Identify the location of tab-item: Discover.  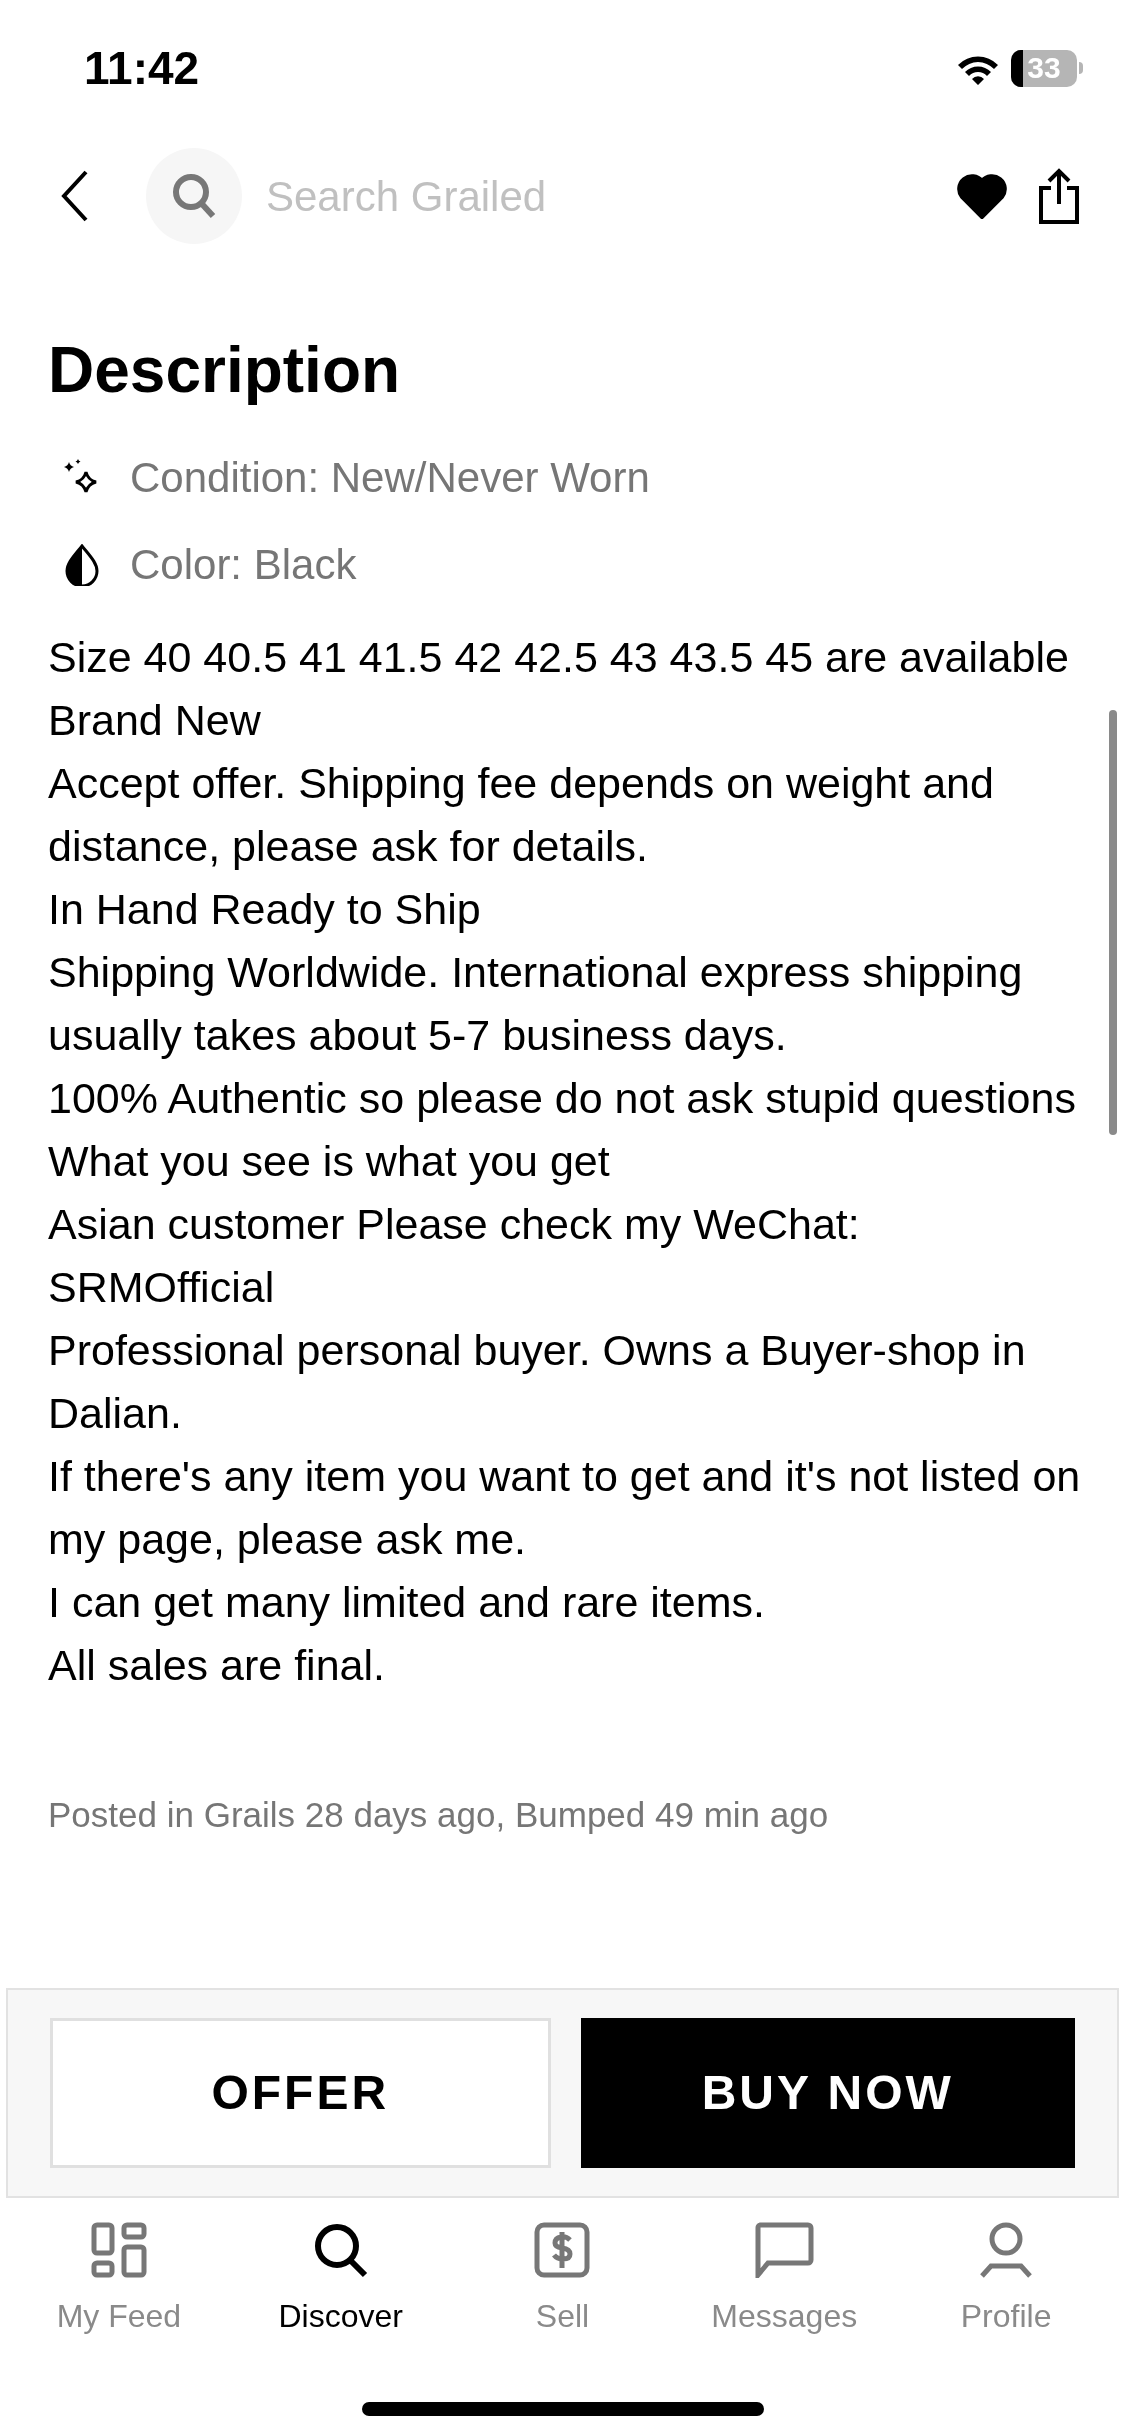
(340, 2295).